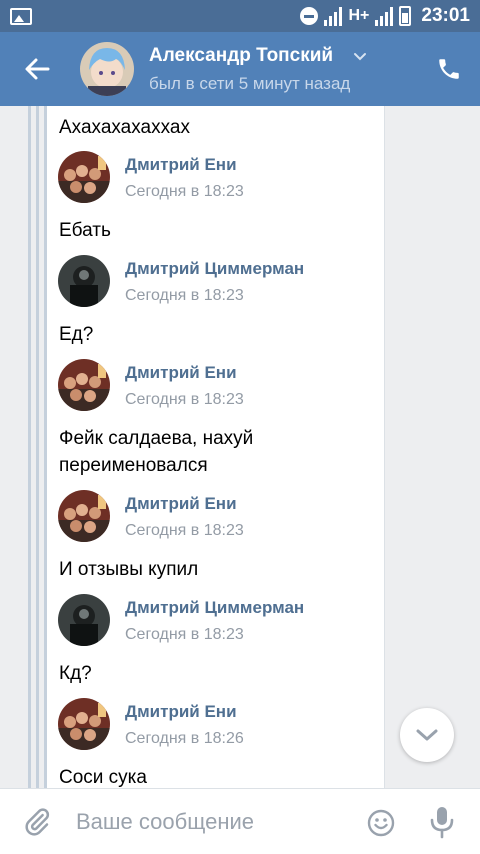 The height and width of the screenshot is (854, 480). Describe the element at coordinates (250, 83) in the screenshot. I see `contact-status: был в сети 5 минут назад` at that location.